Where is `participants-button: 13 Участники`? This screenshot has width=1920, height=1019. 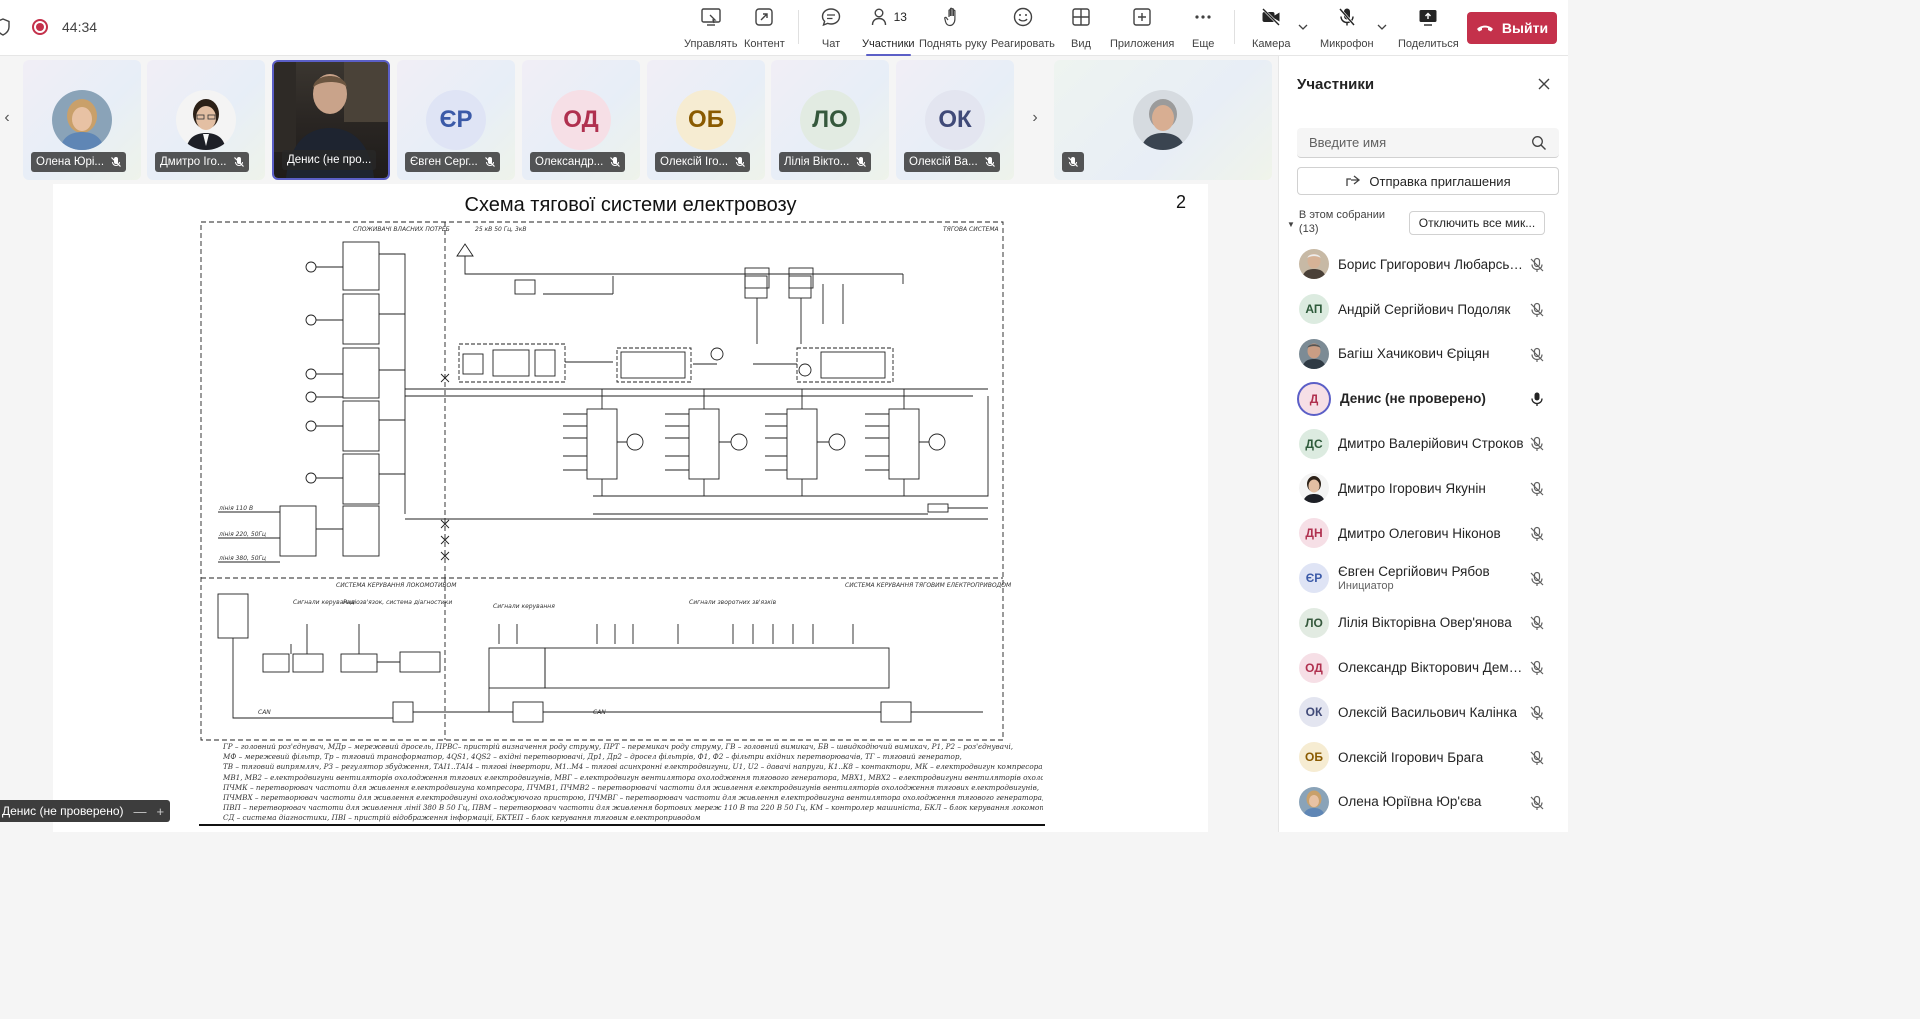 participants-button: 13 Участники is located at coordinates (888, 31).